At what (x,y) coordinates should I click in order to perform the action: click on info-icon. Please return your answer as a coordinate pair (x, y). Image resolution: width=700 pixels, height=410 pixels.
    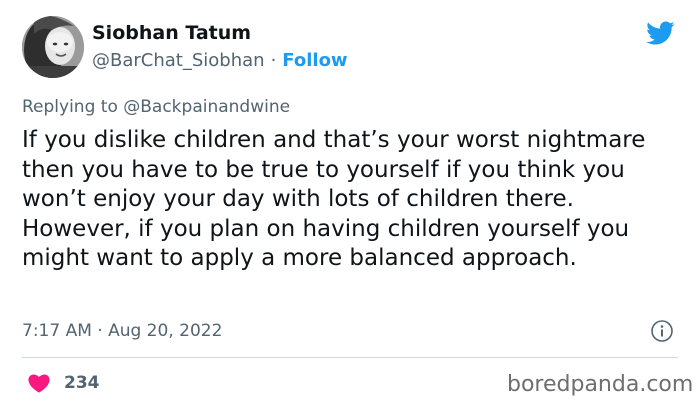
    Looking at the image, I should click on (662, 331).